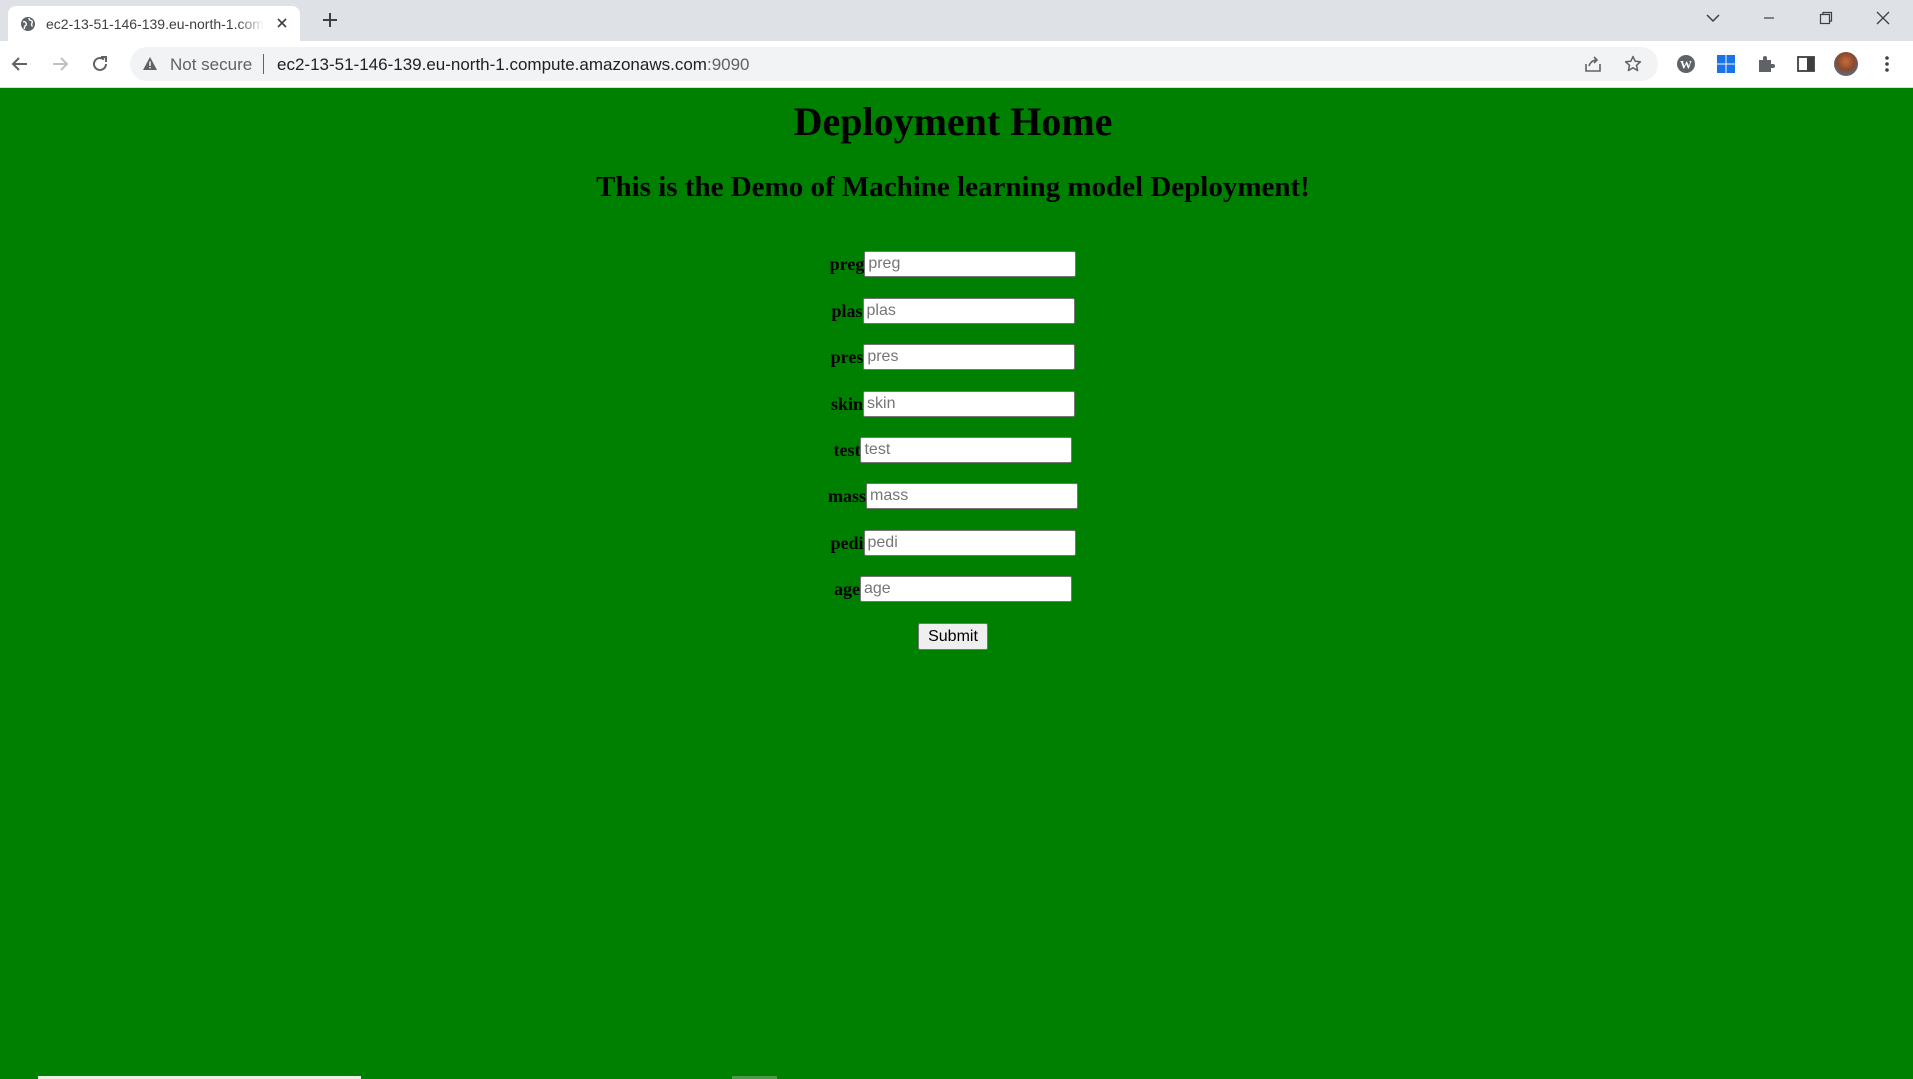 The height and width of the screenshot is (1079, 1913). What do you see at coordinates (969, 404) in the screenshot?
I see `skin-input` at bounding box center [969, 404].